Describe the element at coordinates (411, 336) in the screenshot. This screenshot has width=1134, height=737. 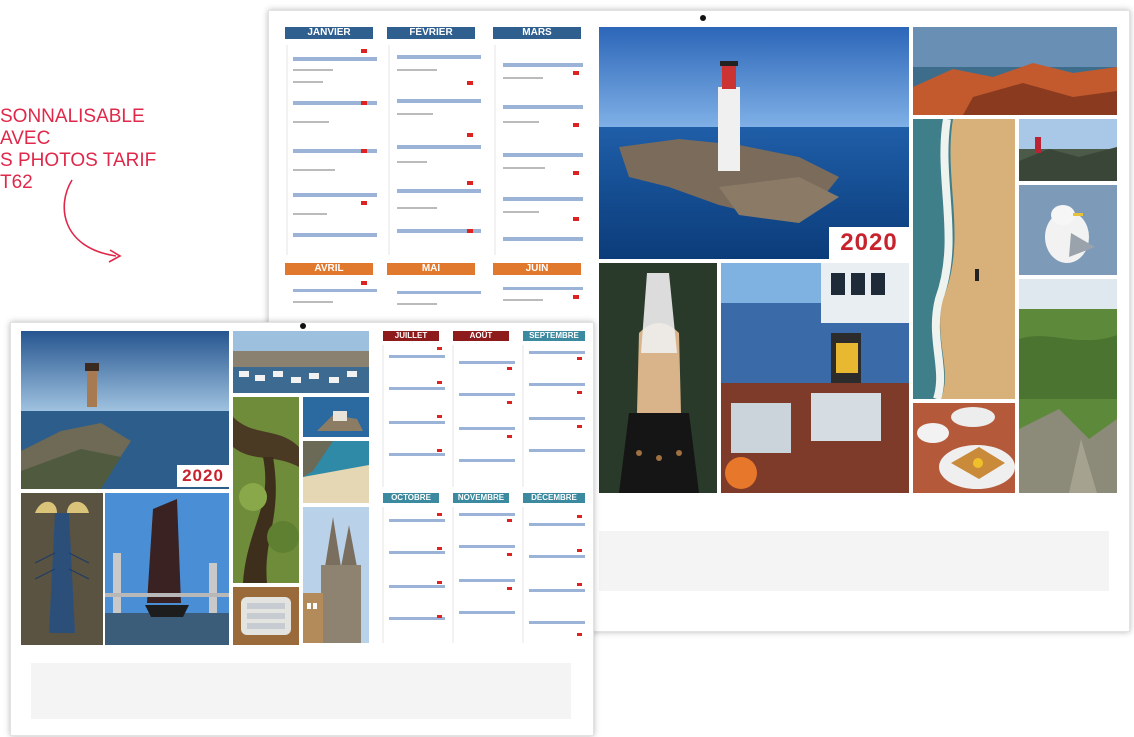
I see `month-header-juillet: JUILLET` at that location.